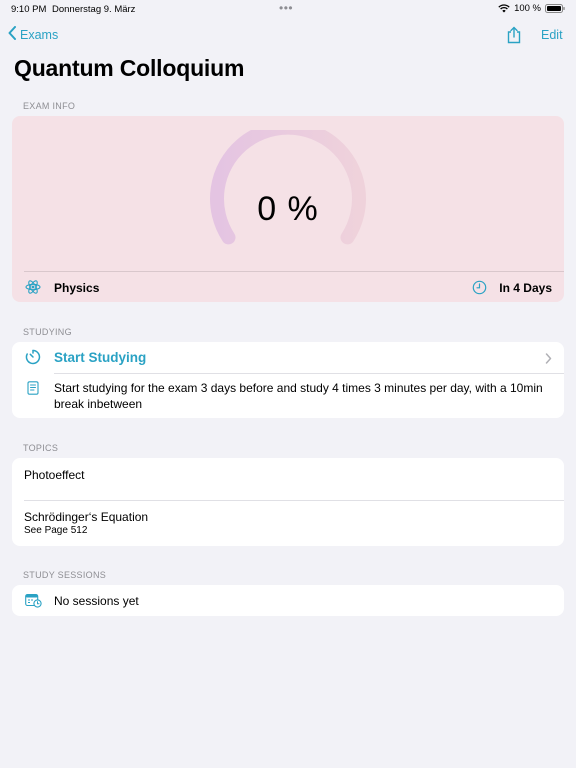 The image size is (576, 768). Describe the element at coordinates (33, 390) in the screenshot. I see `document-icon` at that location.